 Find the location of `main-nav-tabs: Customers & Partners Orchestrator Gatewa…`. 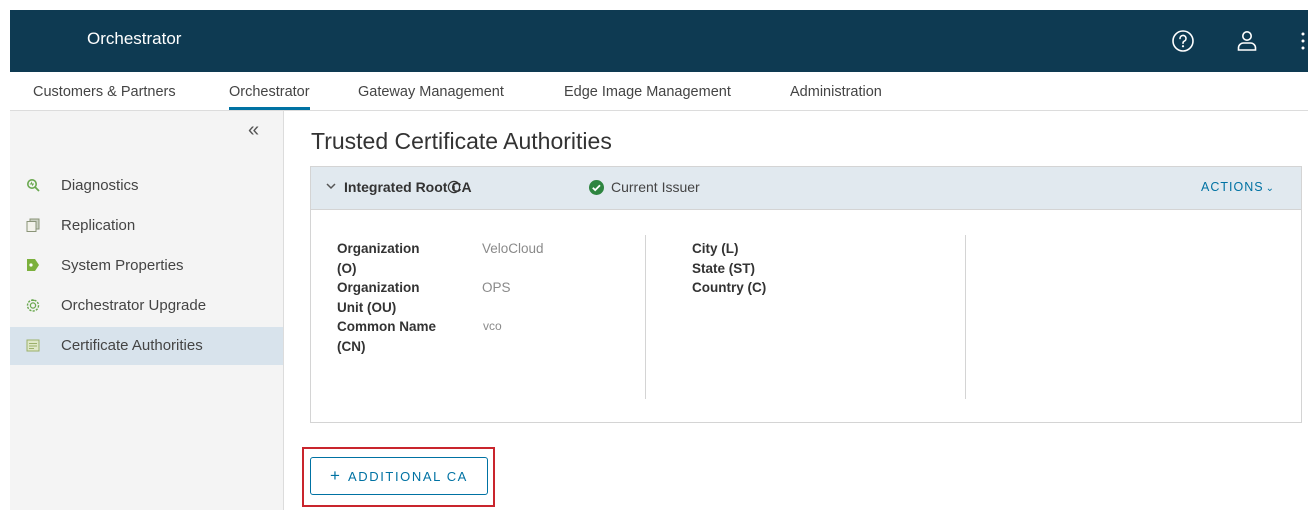

main-nav-tabs: Customers & Partners Orchestrator Gatewa… is located at coordinates (659, 91).